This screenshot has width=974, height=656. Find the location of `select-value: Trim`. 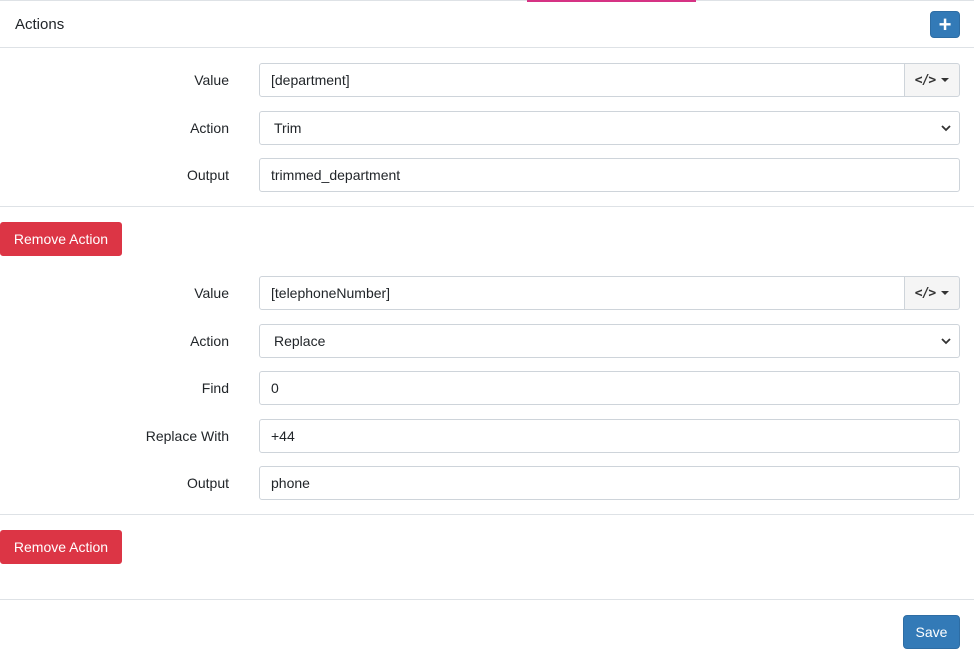

select-value: Trim is located at coordinates (288, 128).